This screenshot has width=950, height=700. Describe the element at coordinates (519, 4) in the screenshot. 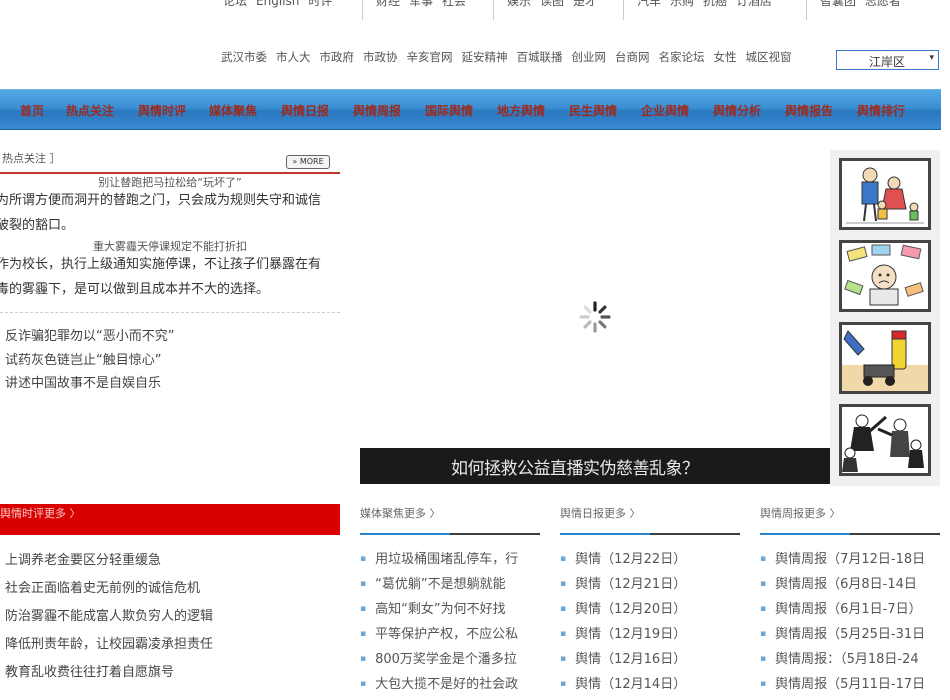

I see `top-nav-link: 娱乐` at that location.